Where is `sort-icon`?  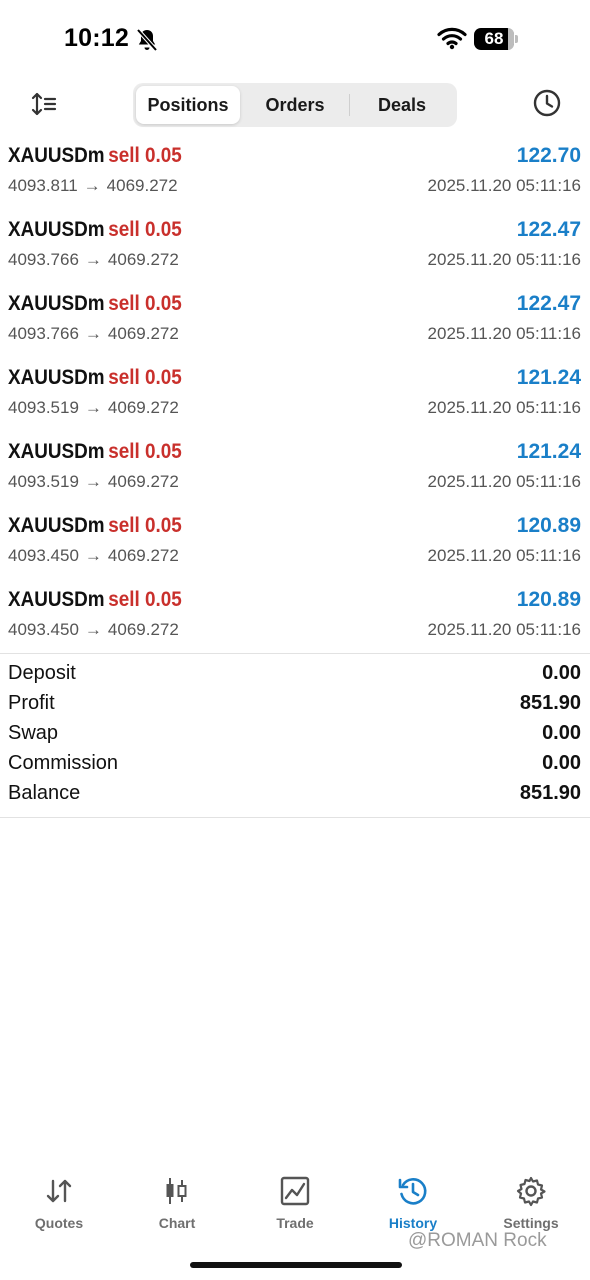 sort-icon is located at coordinates (44, 104).